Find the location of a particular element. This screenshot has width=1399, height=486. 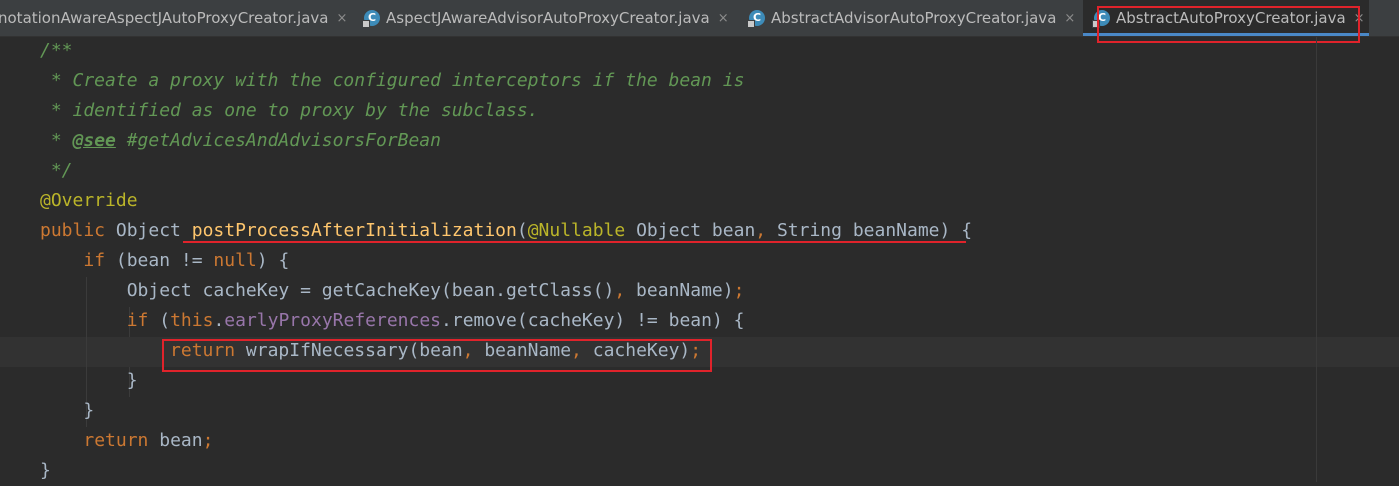

method-name: postProcessAfterInitialization is located at coordinates (354, 230).